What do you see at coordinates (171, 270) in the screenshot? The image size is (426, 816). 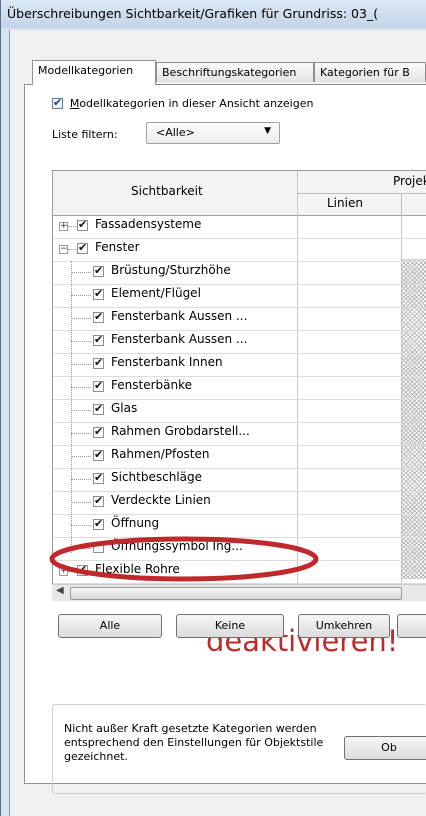 I see `category-label: Brüstung/Sturzhöhe` at bounding box center [171, 270].